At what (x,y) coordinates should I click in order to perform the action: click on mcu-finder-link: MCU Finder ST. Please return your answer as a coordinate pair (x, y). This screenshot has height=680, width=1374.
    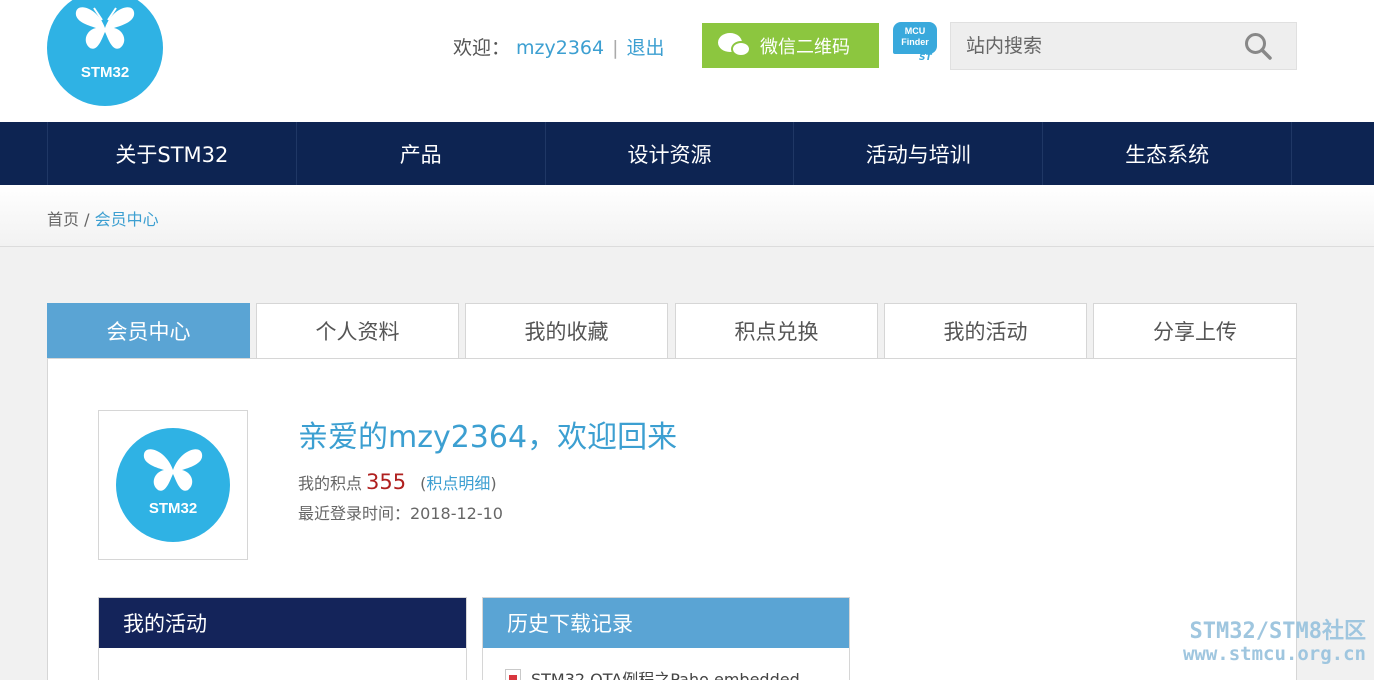
    Looking at the image, I should click on (916, 44).